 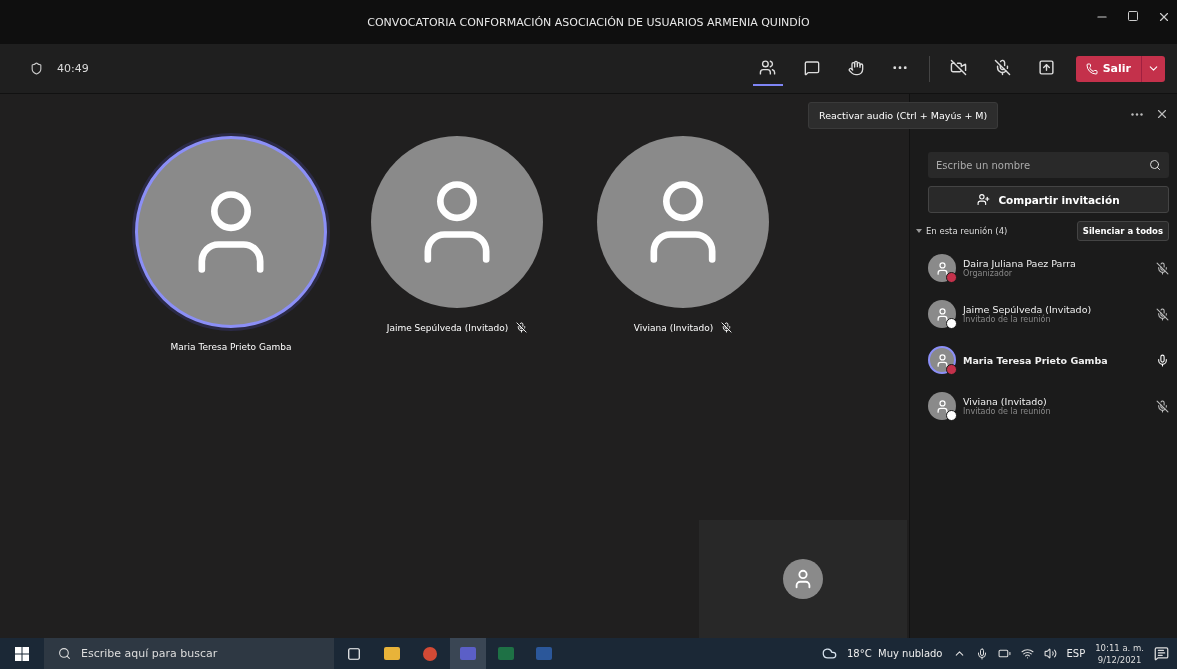 I want to click on mute-all-button: Silenciar a todos, so click(x=1122, y=231).